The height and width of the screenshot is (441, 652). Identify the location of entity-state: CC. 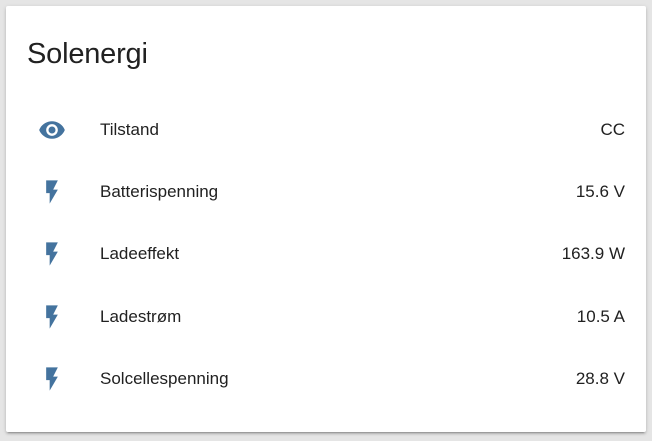
(612, 129).